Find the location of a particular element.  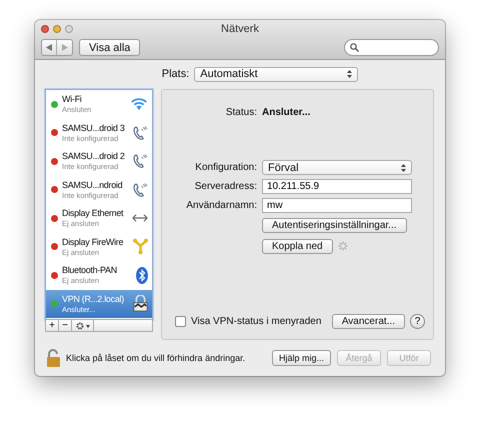

remove-button: − is located at coordinates (65, 325).